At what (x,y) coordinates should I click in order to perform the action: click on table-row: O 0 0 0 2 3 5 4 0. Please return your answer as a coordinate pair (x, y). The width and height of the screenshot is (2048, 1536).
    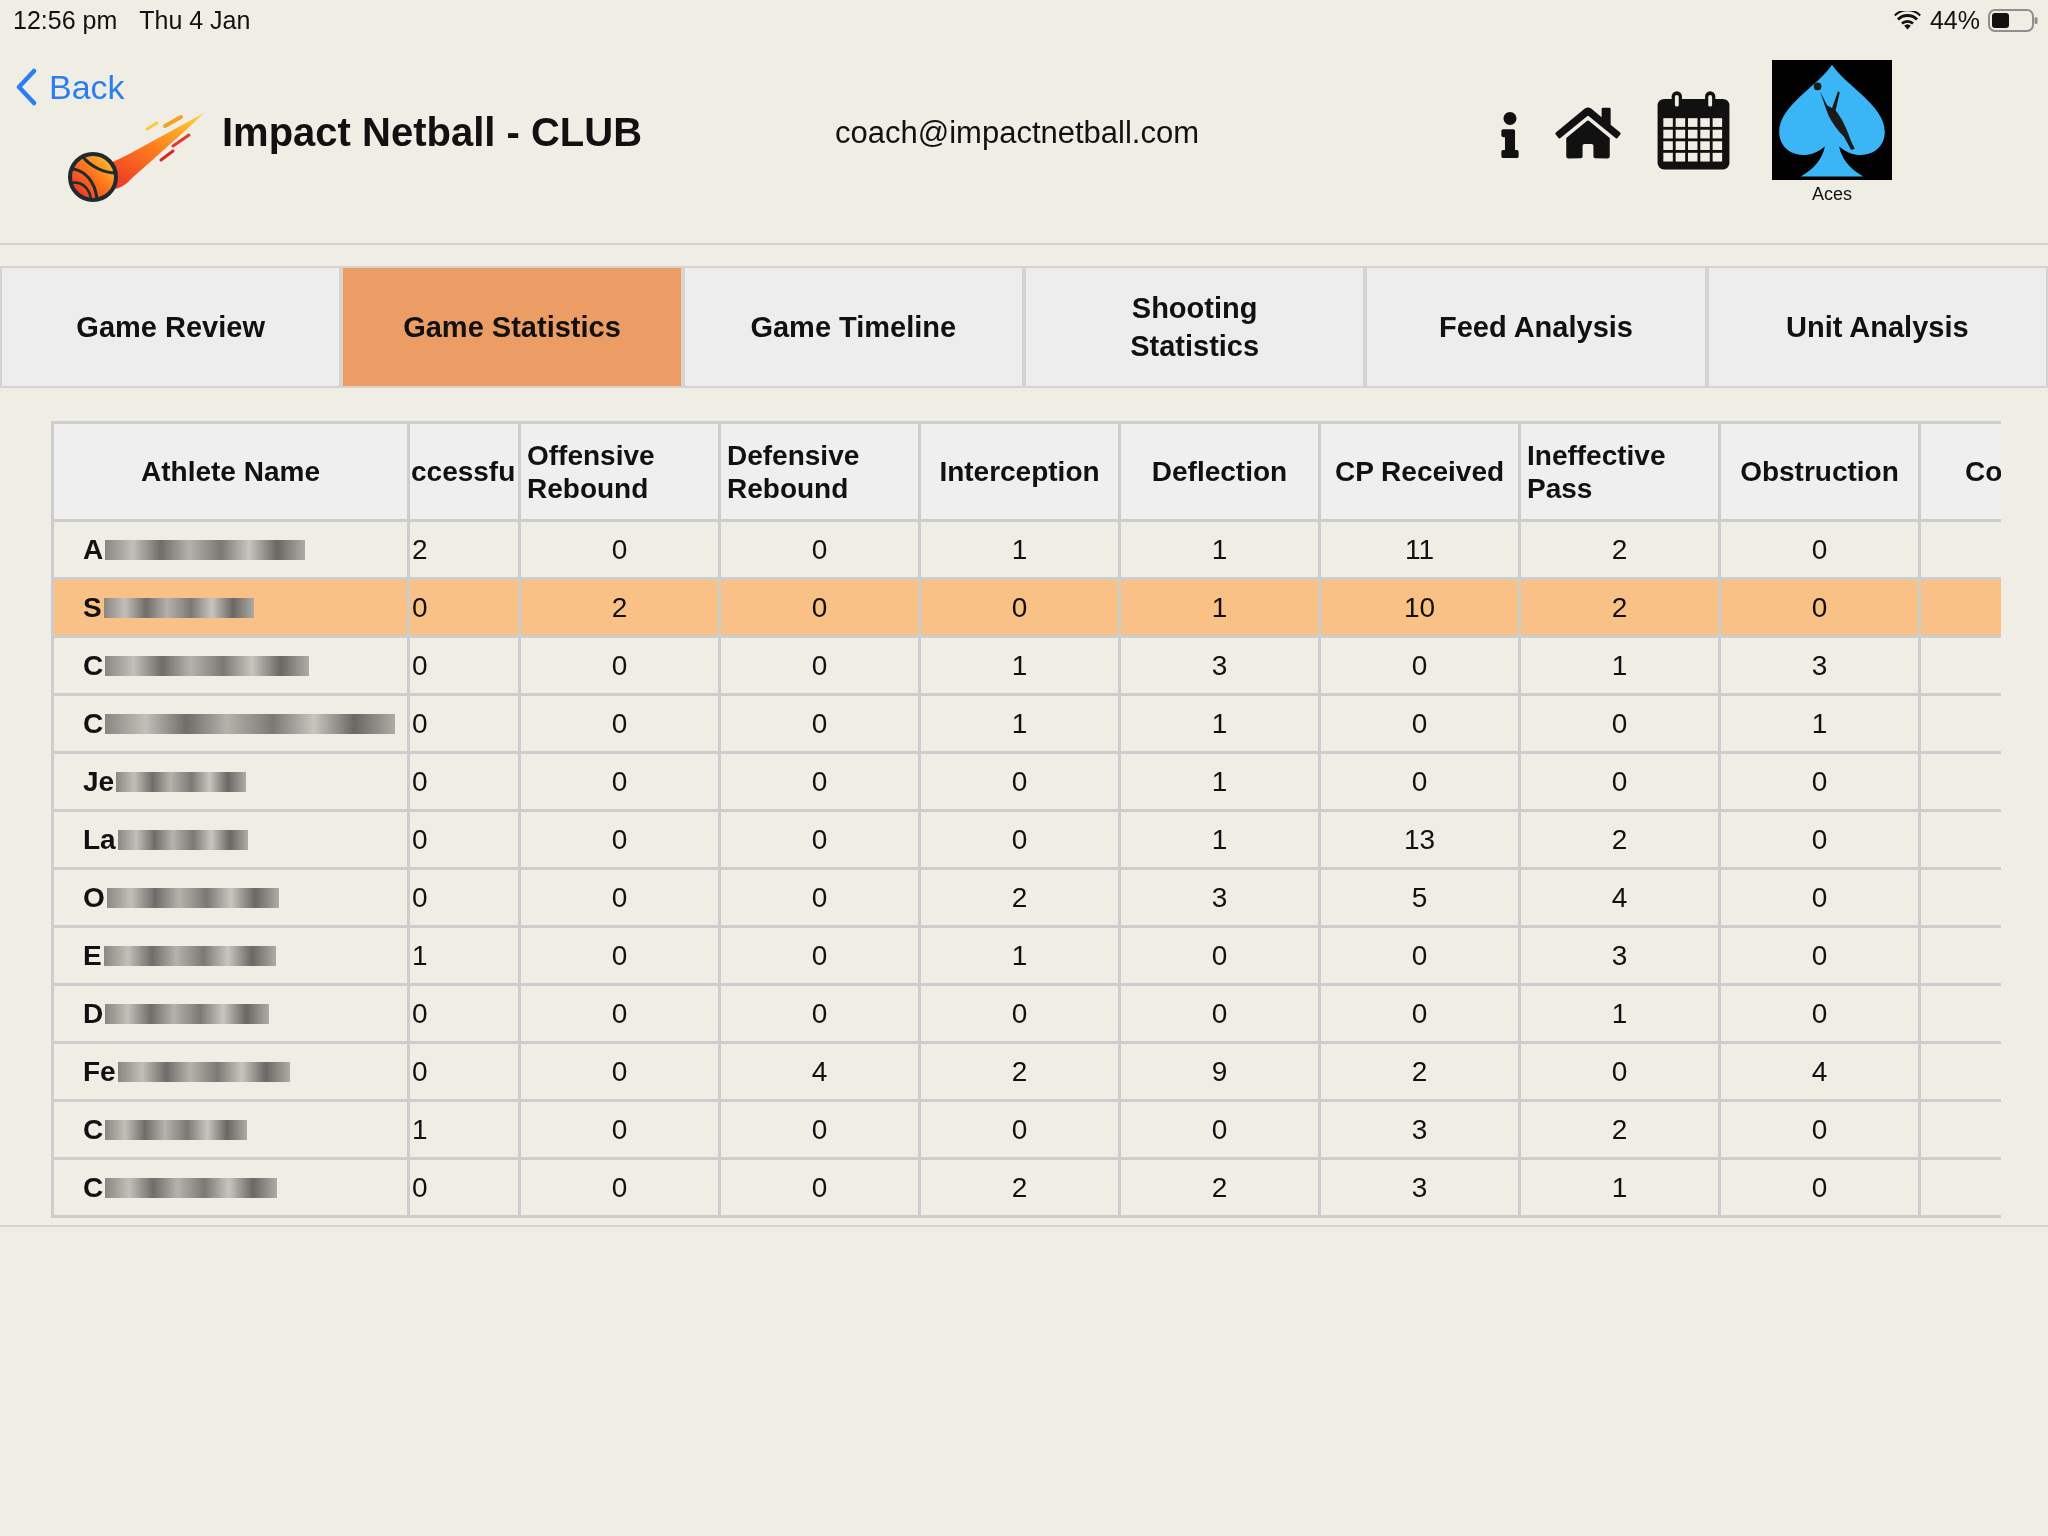
    Looking at the image, I should click on (1027, 899).